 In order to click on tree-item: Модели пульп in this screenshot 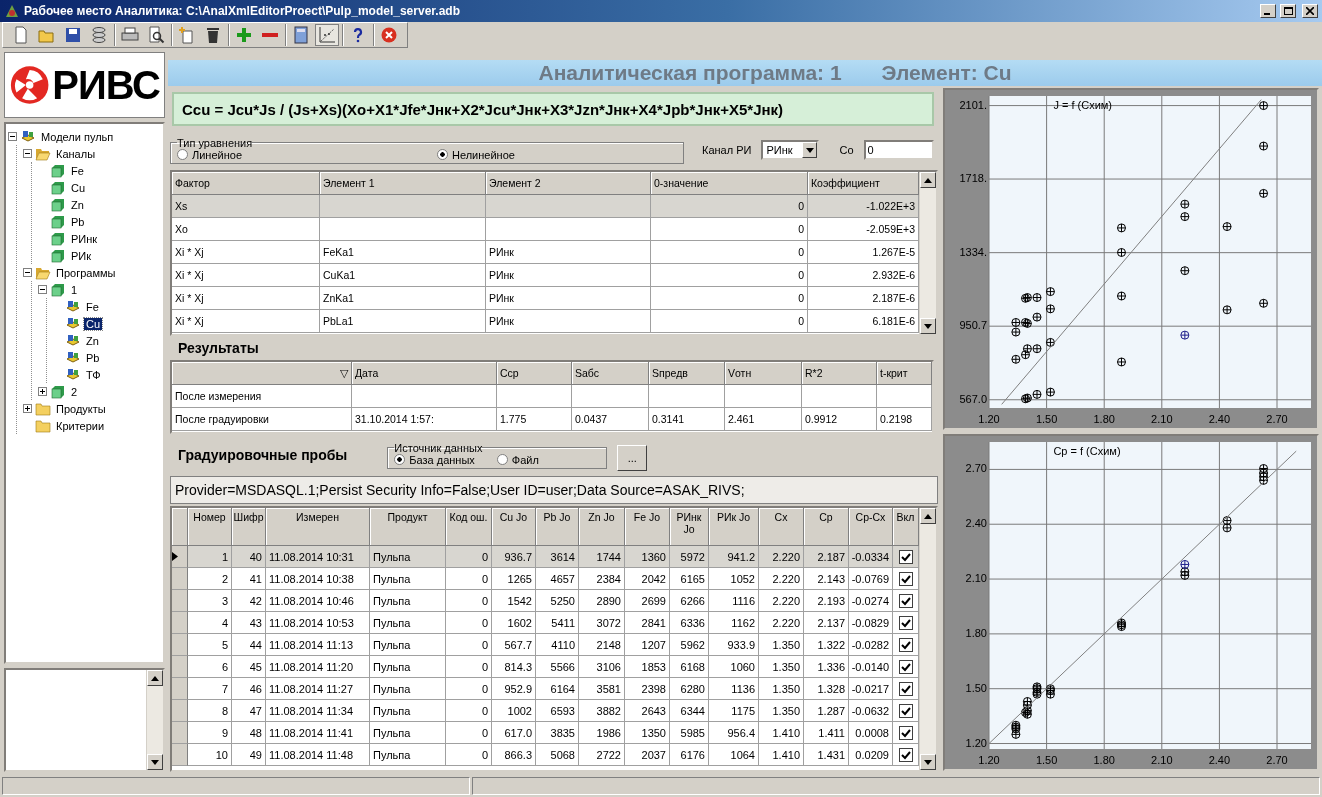, I will do `click(77, 136)`.